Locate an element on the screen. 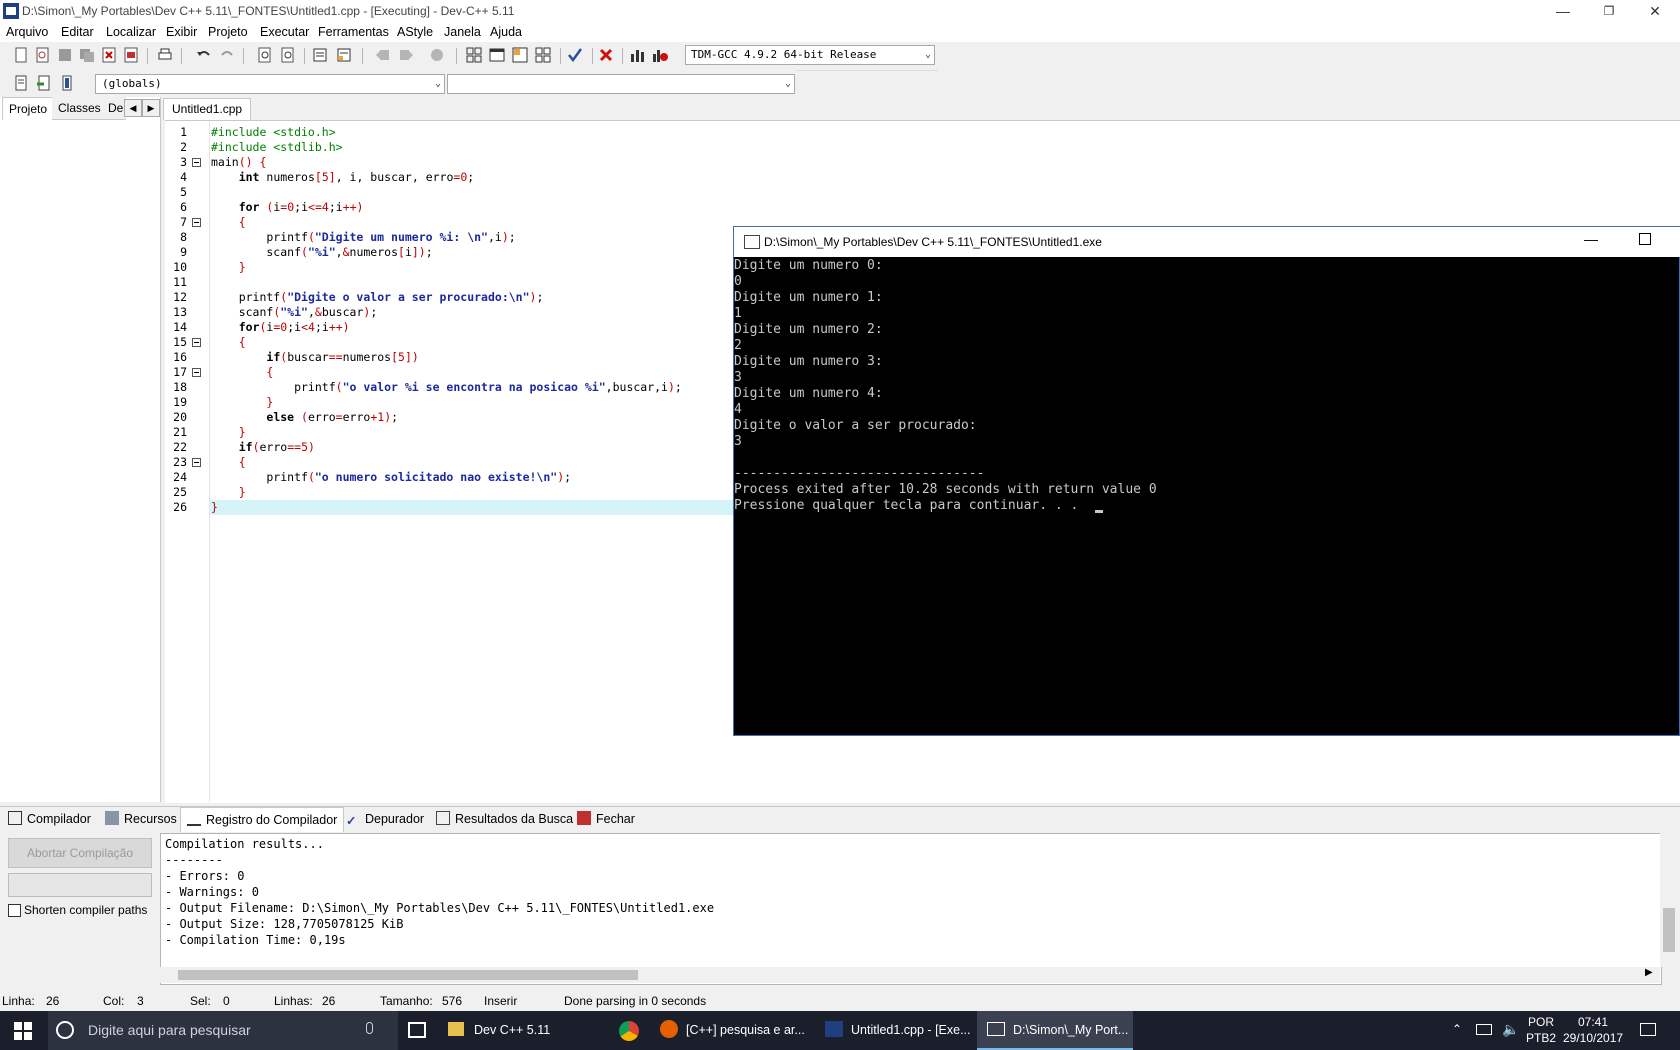  line-number: 1 is located at coordinates (183, 132).